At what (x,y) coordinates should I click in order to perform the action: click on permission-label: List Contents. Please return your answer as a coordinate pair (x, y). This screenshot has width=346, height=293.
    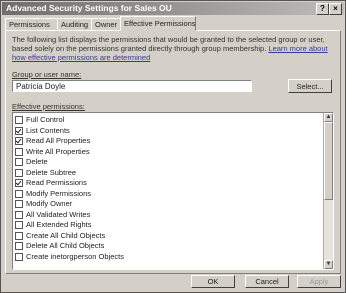
    Looking at the image, I should click on (48, 130).